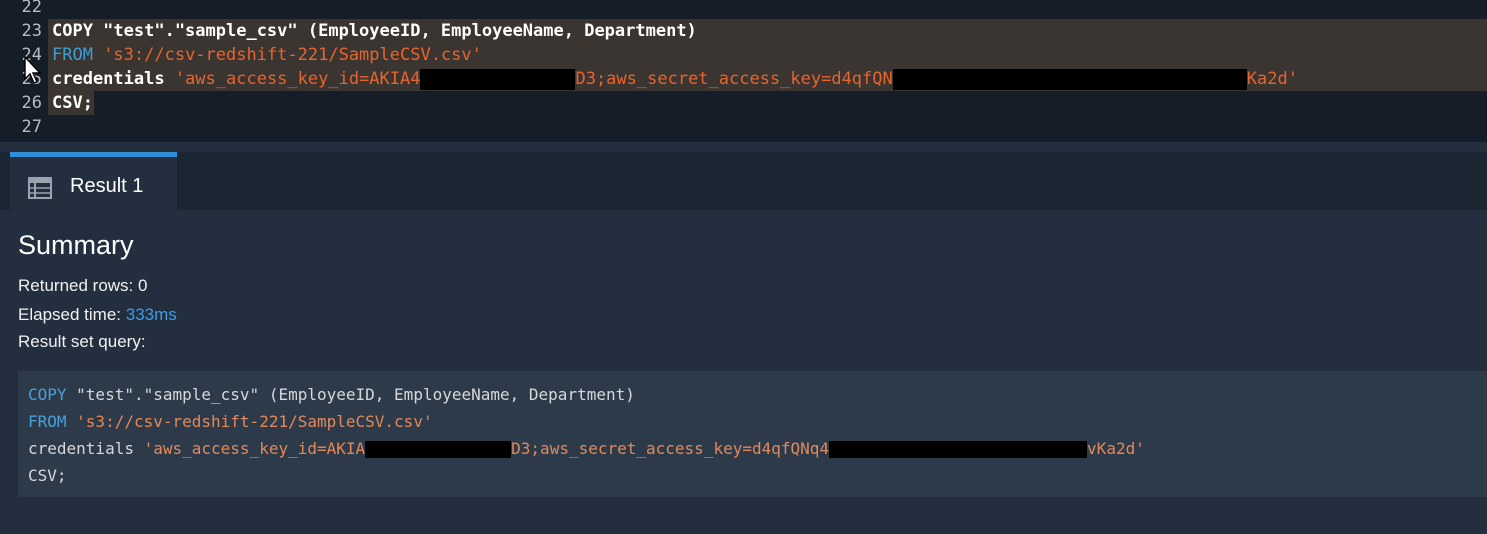 This screenshot has width=1487, height=534. What do you see at coordinates (743, 181) in the screenshot?
I see `result-tab-bar: Result 1` at bounding box center [743, 181].